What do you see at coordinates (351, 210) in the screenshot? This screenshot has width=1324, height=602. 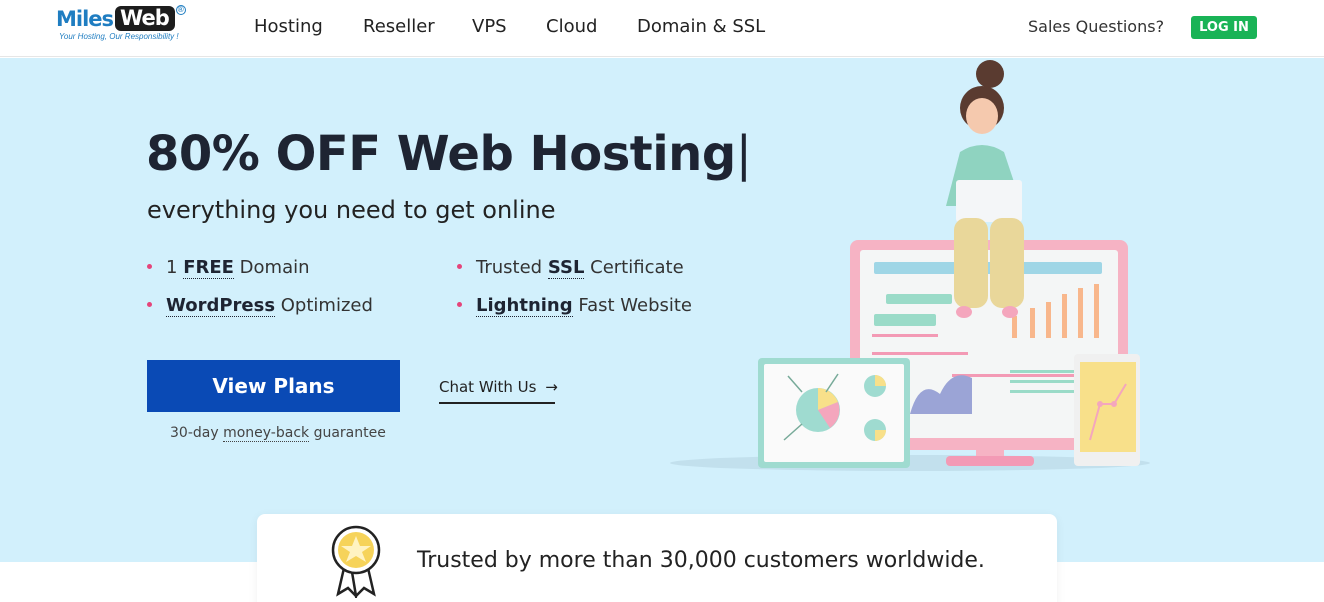 I see `hero-subtitle: everything you need to get online` at bounding box center [351, 210].